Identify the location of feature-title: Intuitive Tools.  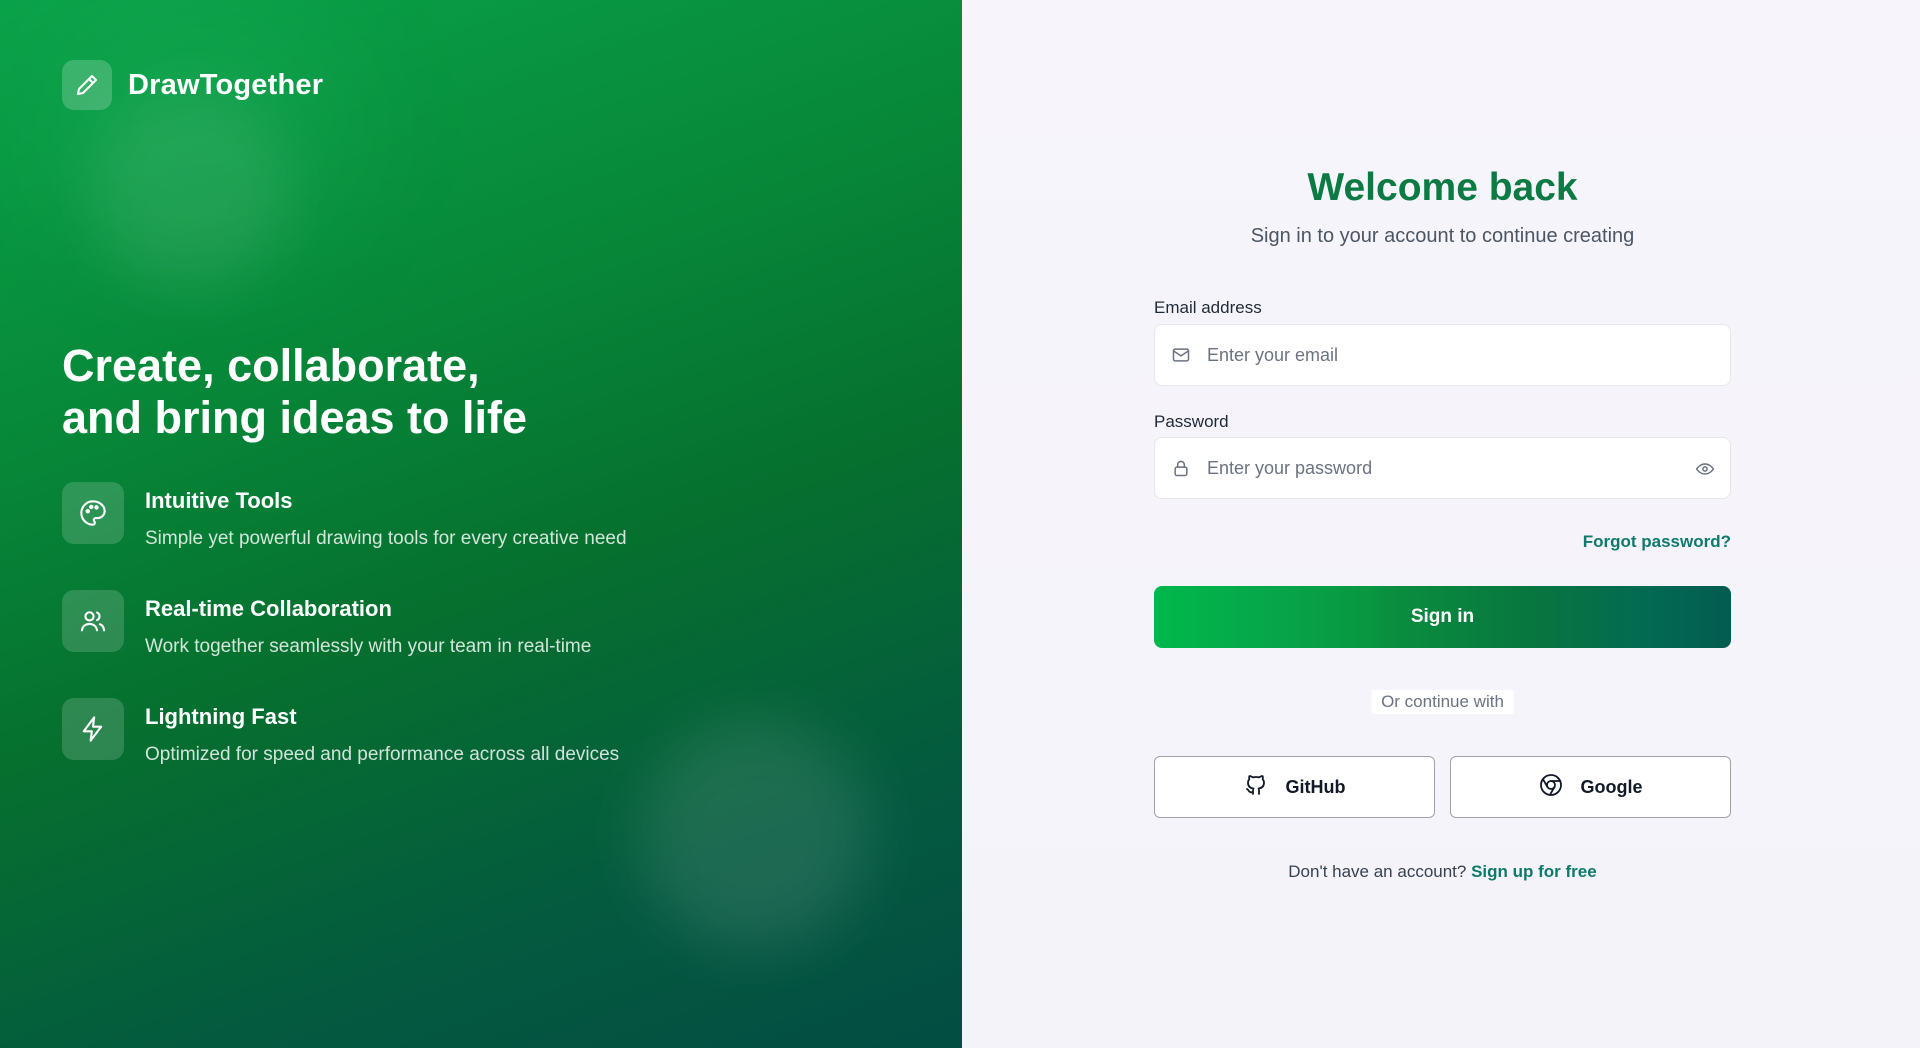
(219, 500).